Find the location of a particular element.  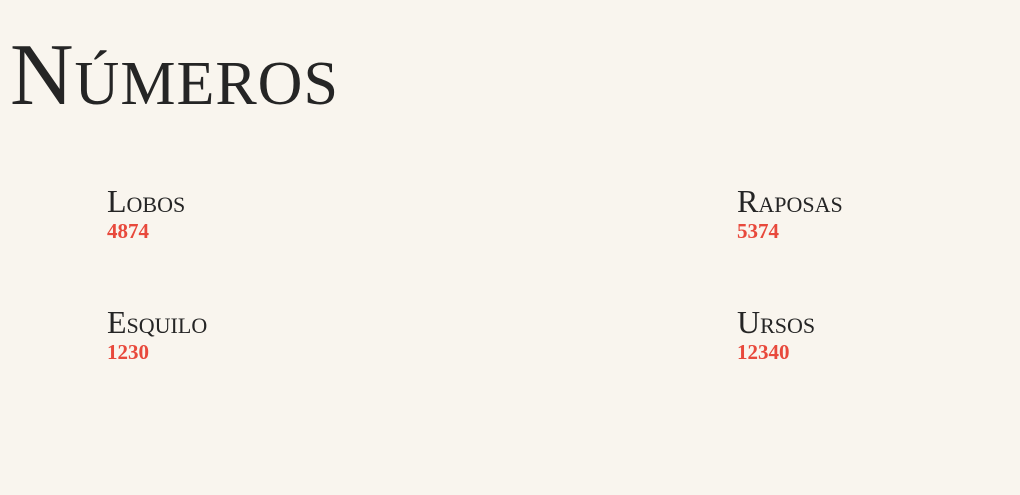

stat-value: 5374 is located at coordinates (758, 231).